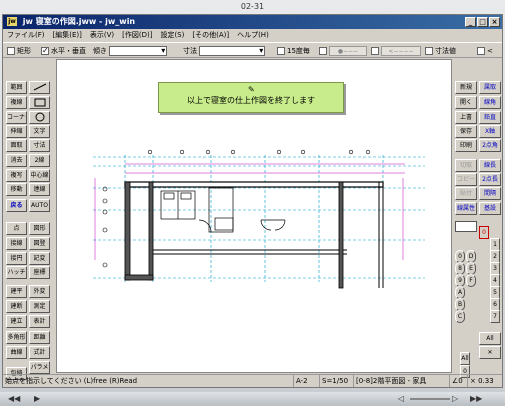  What do you see at coordinates (466, 131) in the screenshot?
I see `save-button: 保存` at bounding box center [466, 131].